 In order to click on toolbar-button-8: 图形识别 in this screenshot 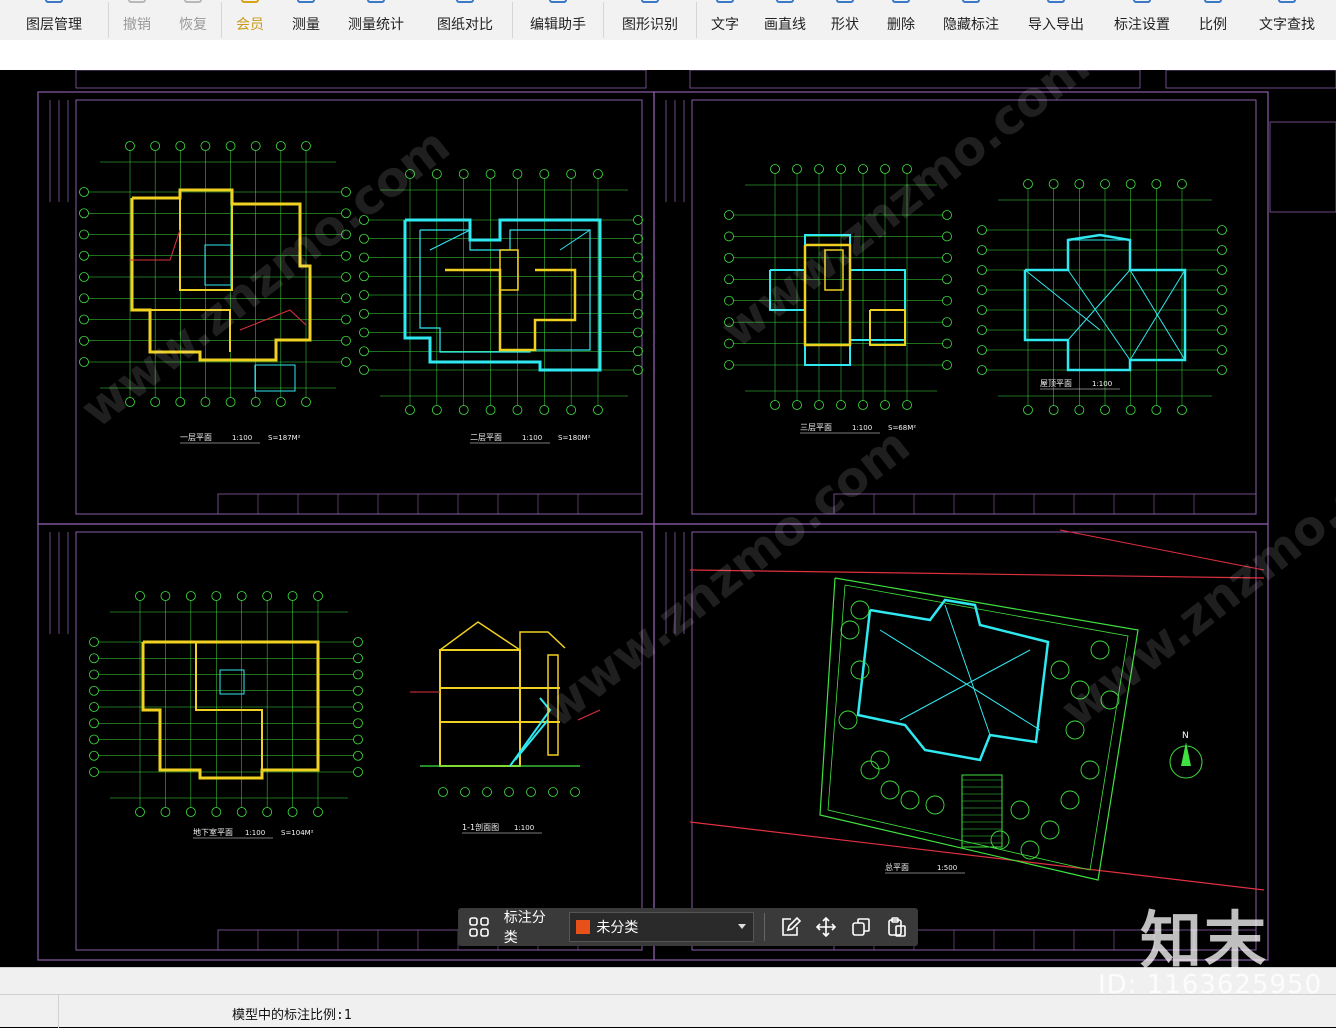, I will do `click(650, 20)`.